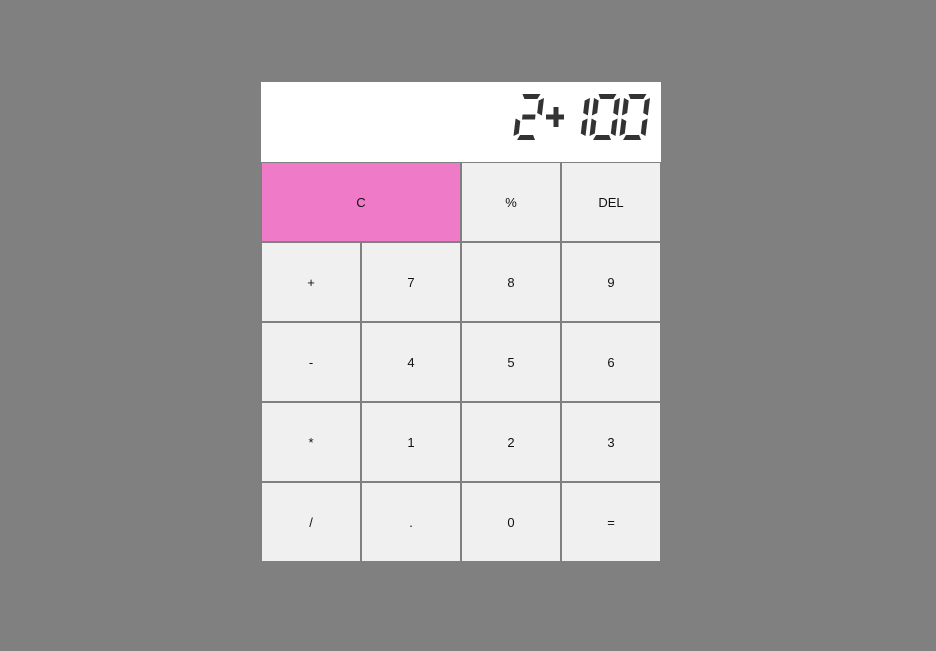  What do you see at coordinates (411, 442) in the screenshot?
I see `digit-1-button: 1` at bounding box center [411, 442].